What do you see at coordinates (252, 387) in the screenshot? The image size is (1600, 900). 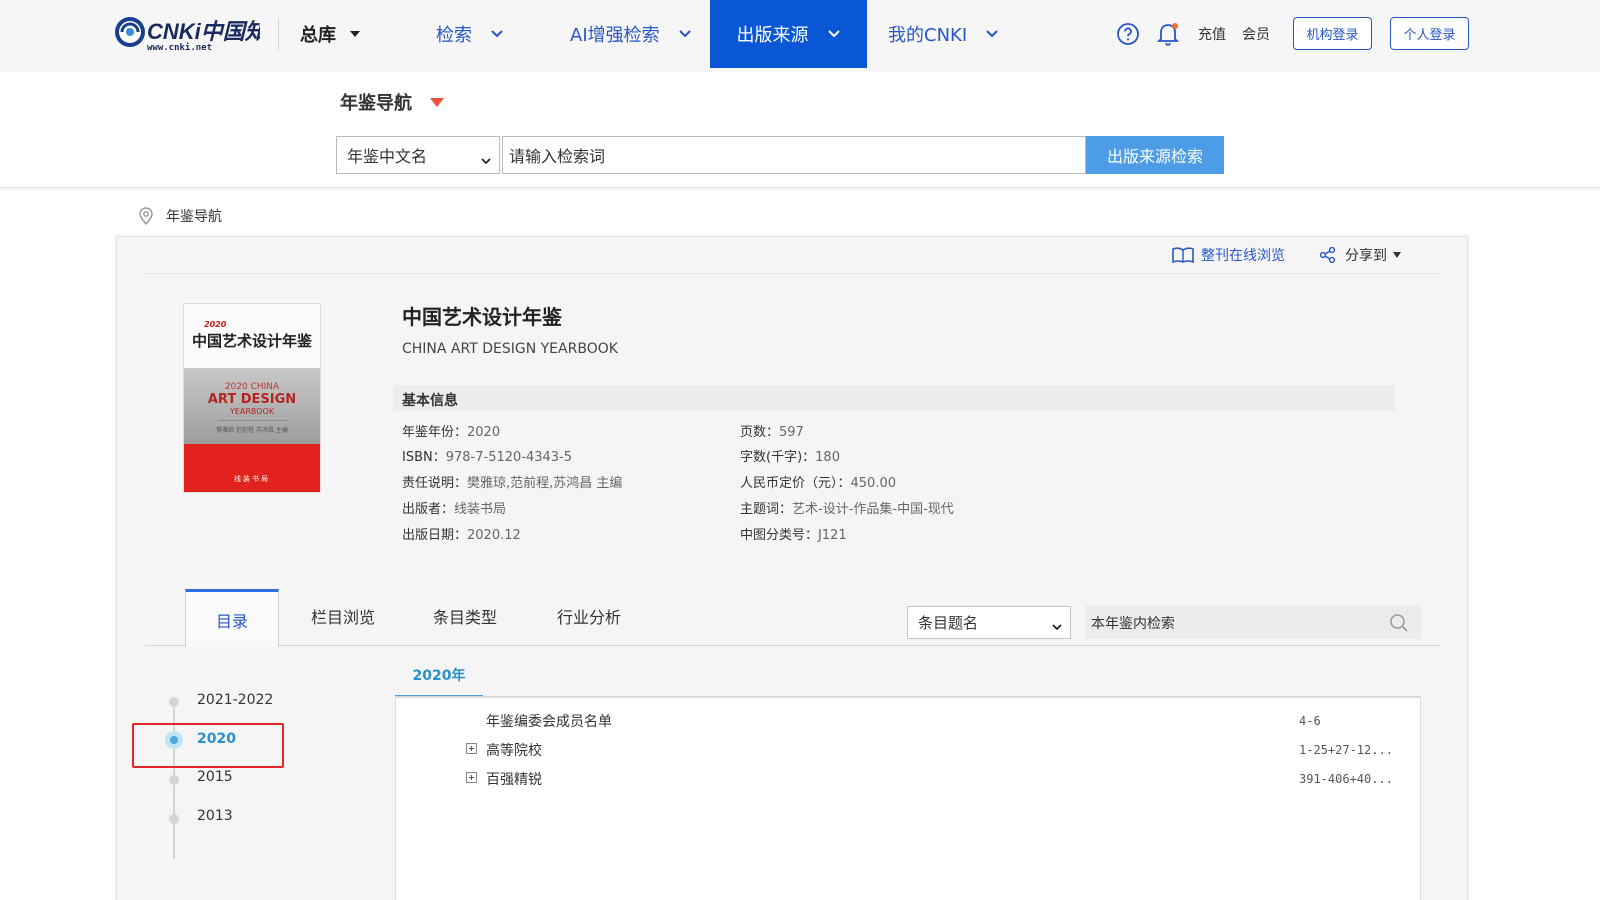 I see `cover-english-line1: 2020 CHINA` at bounding box center [252, 387].